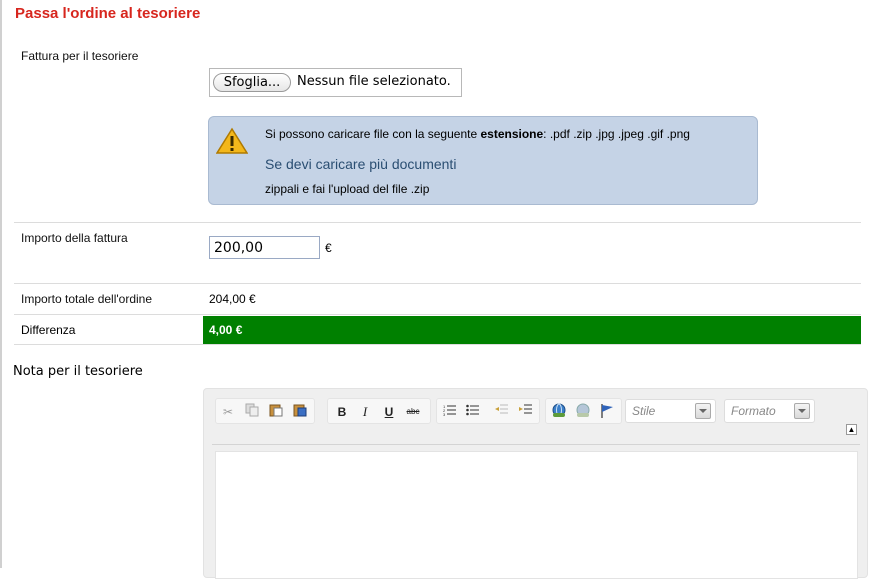 The width and height of the screenshot is (877, 579). I want to click on multiple-docs-link: Se devi caricare più documenti, so click(360, 164).